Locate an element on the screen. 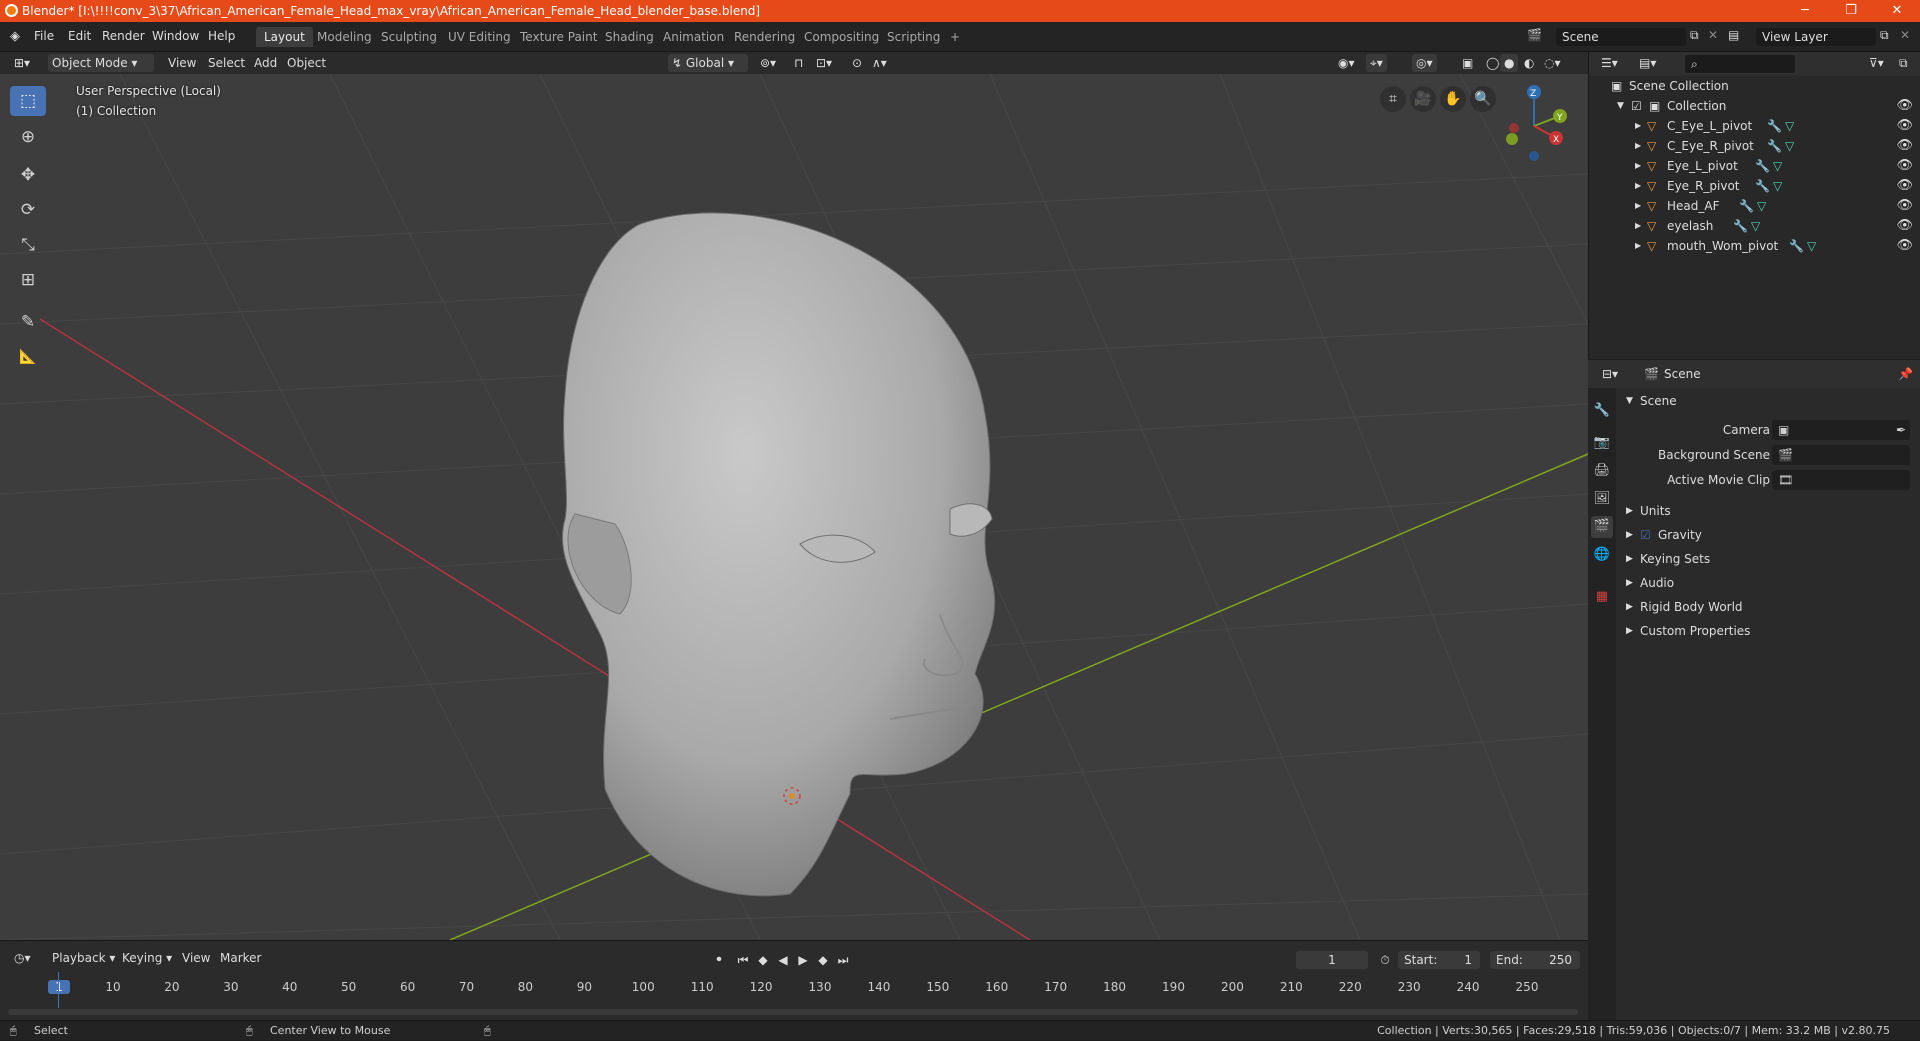 Image resolution: width=1920 pixels, height=1041 pixels. outliner-item: ▶ ▽ Head_AF 🔧 ▽ 👁 is located at coordinates (1754, 206).